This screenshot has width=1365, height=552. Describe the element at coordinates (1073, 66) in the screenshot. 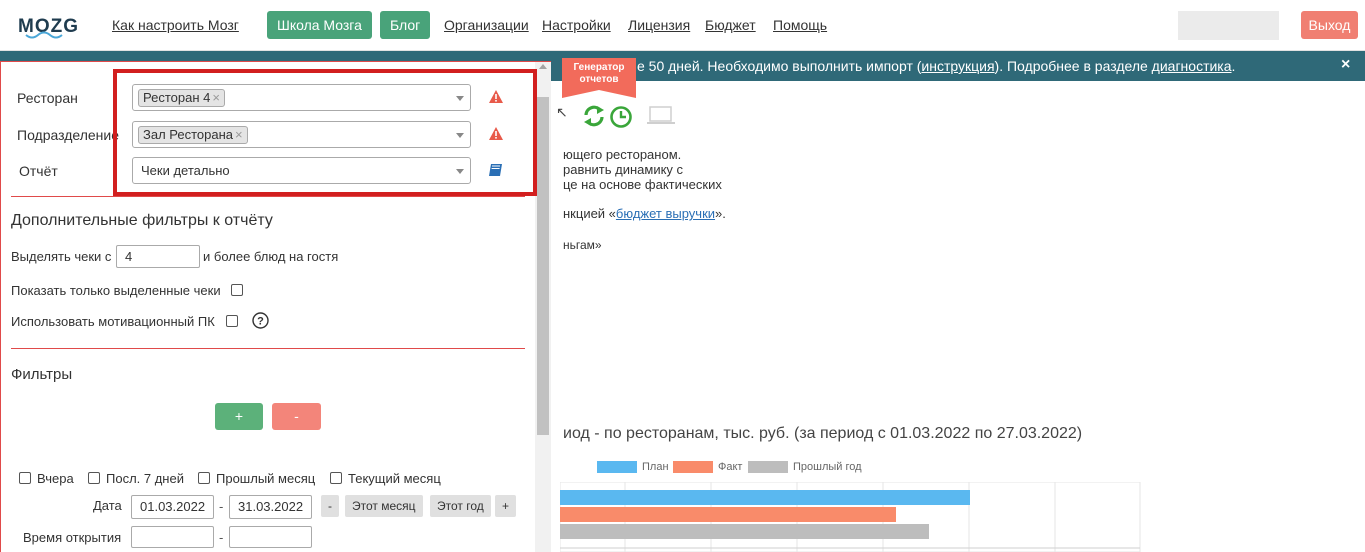

I see `banner-text-part2: ). Подробнее в разделе` at that location.